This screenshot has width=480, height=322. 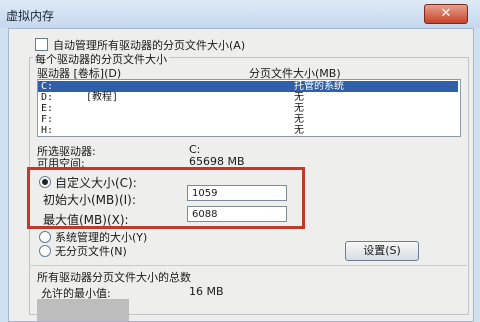 I want to click on initial-size-input: 1059, so click(x=237, y=193).